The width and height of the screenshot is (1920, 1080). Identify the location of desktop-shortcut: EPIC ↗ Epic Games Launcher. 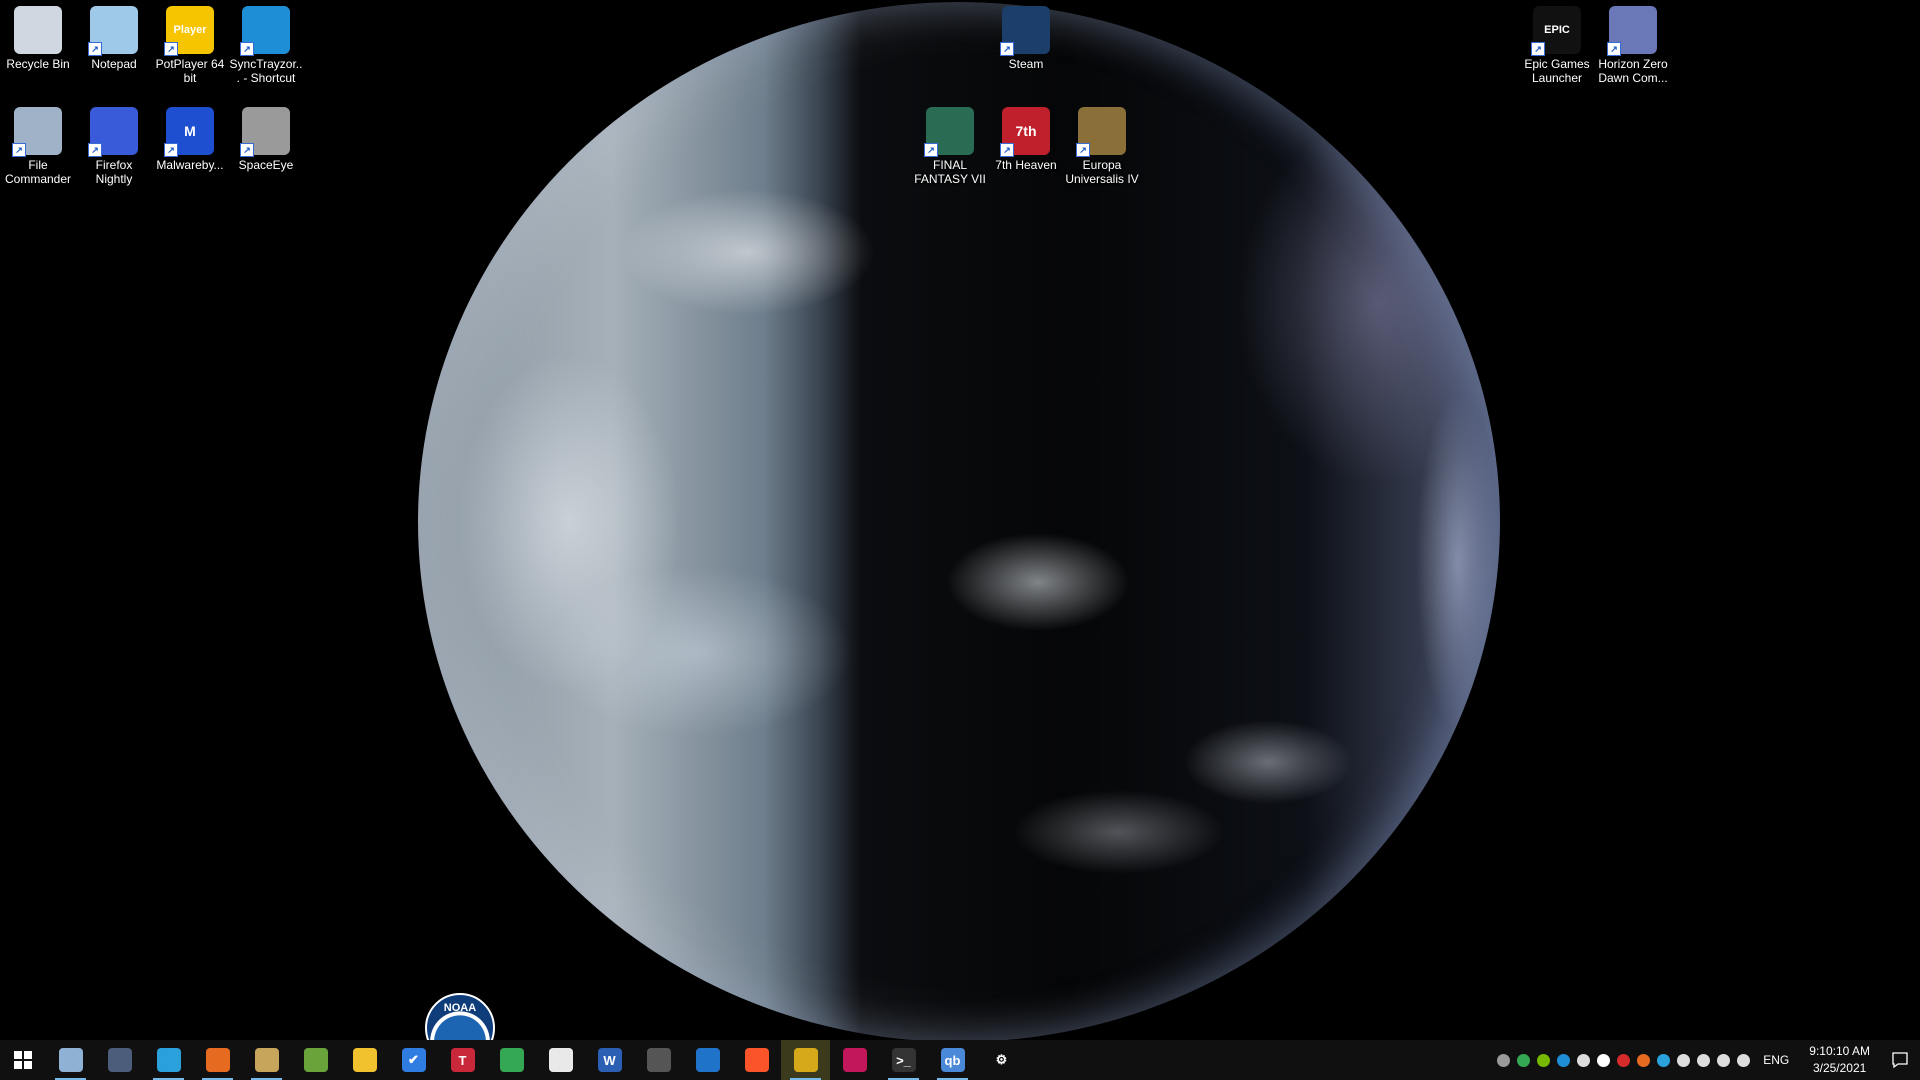
(1557, 45).